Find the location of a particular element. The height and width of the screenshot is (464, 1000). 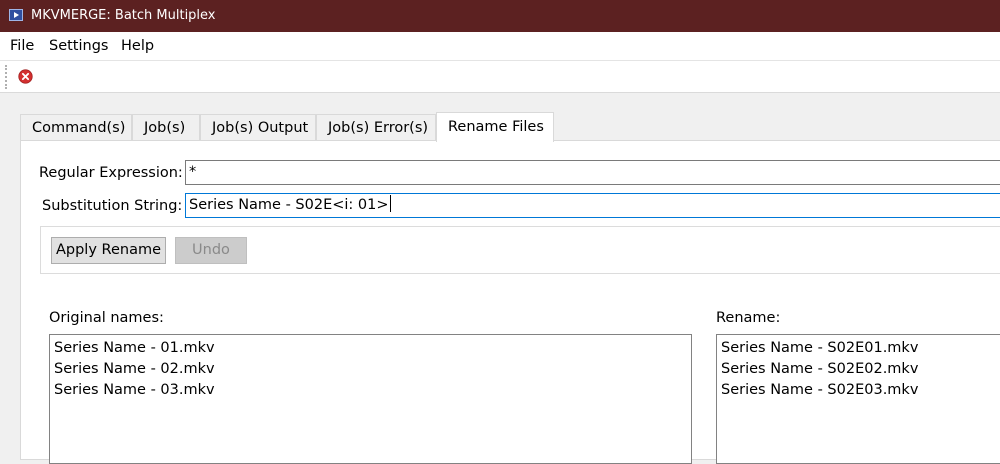

tab-label: Command(s) is located at coordinates (79, 128).